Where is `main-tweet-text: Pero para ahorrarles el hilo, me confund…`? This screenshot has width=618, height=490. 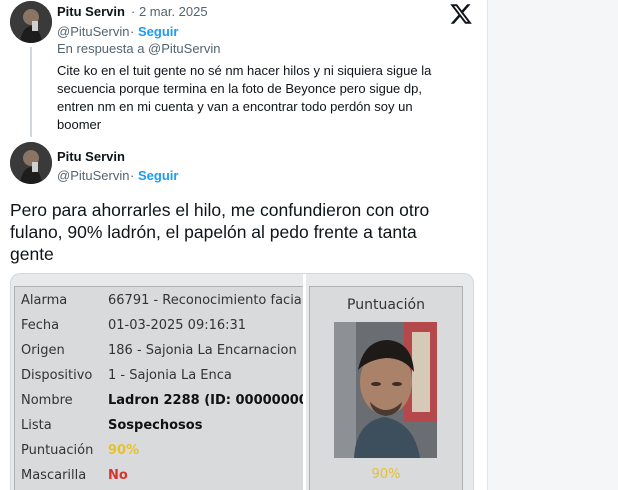
main-tweet-text: Pero para ahorrarles el hilo, me confund… is located at coordinates (220, 232).